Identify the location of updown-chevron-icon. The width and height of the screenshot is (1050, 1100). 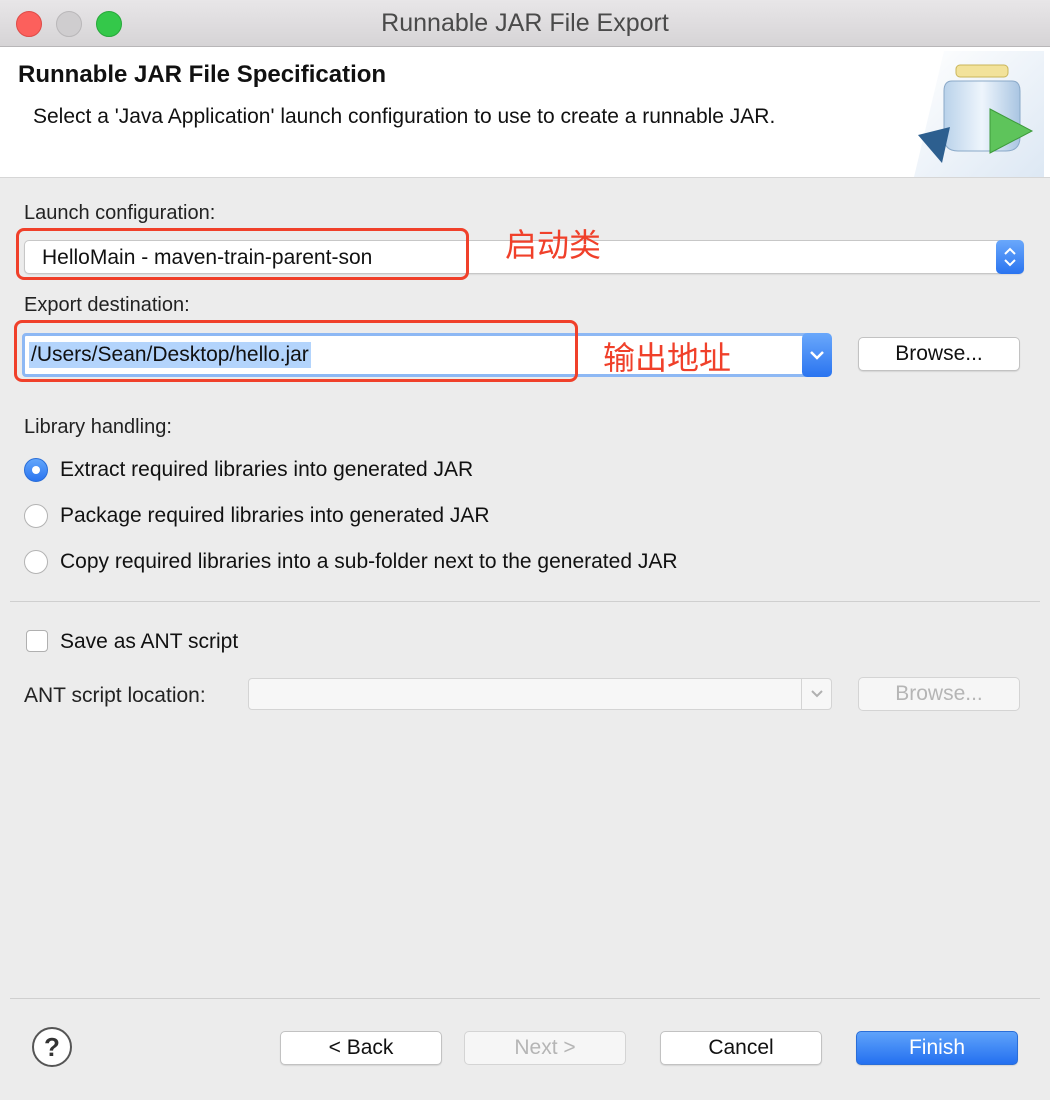
(1010, 257).